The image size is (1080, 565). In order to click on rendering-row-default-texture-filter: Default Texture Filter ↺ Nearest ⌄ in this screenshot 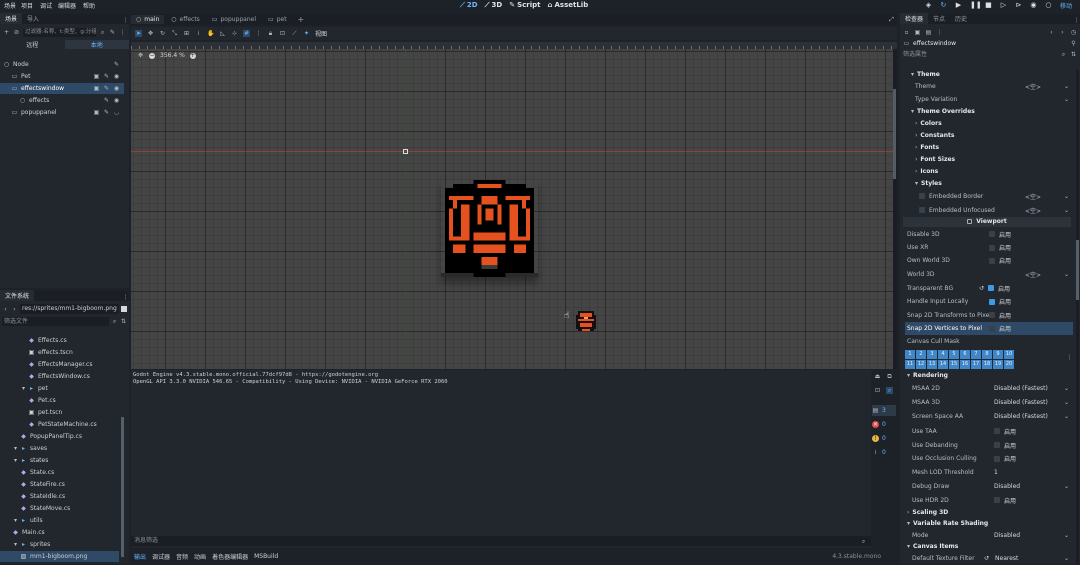, I will do `click(989, 558)`.